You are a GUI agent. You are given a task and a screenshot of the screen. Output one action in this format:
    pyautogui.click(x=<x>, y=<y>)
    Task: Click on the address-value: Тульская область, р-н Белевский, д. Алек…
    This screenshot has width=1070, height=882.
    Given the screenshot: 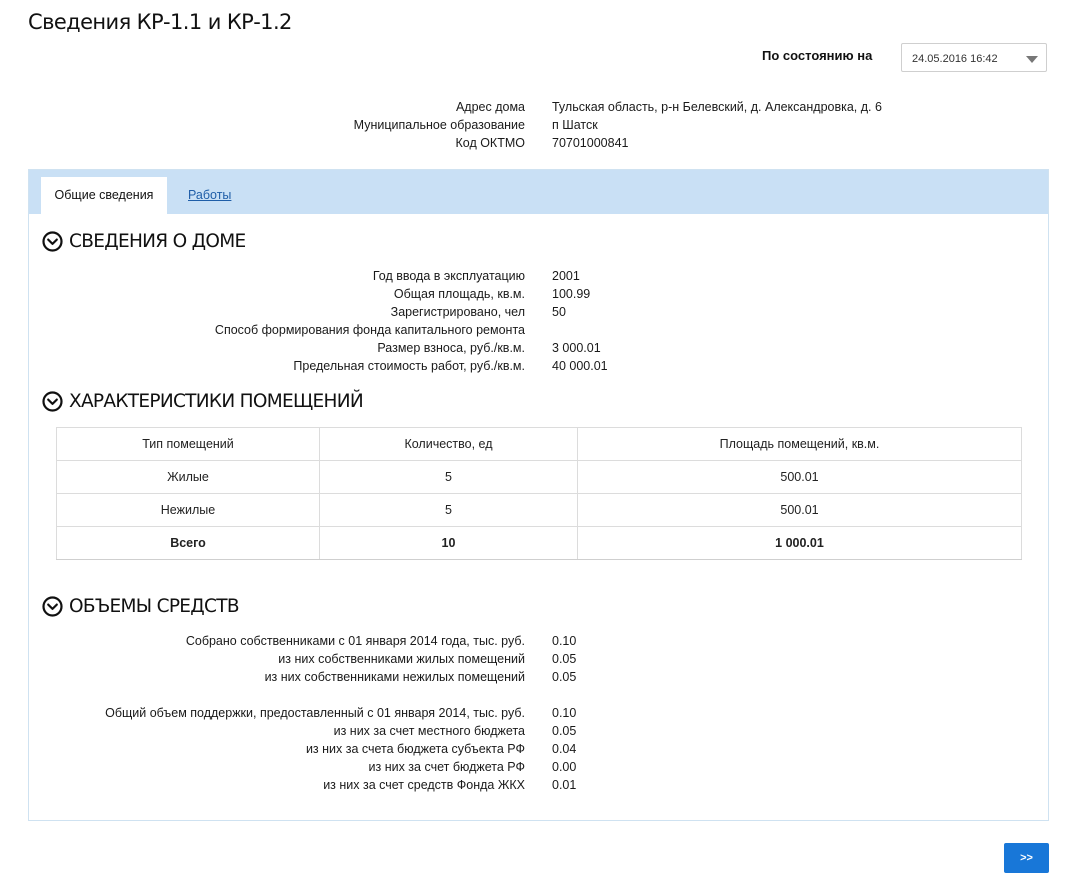 What is the action you would take?
    pyautogui.click(x=717, y=107)
    